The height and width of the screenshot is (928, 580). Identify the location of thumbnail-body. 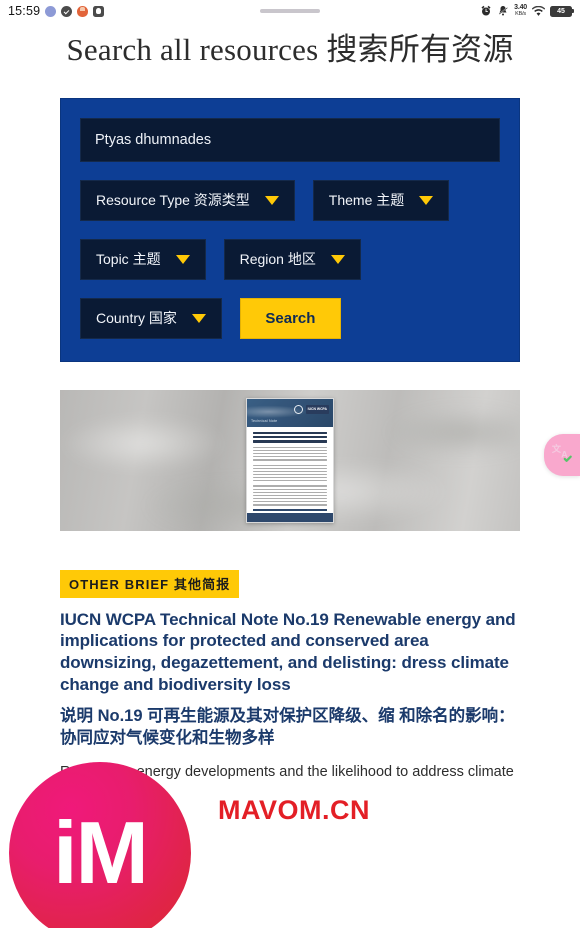
(290, 474).